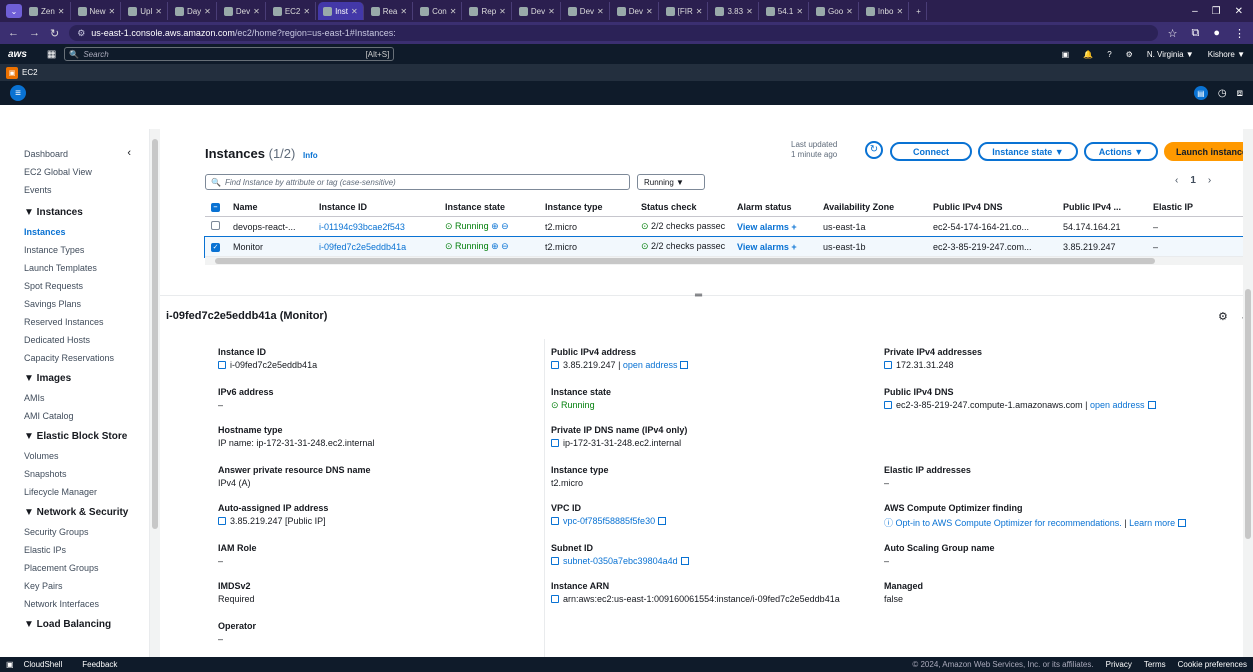 The width and height of the screenshot is (1253, 672). Describe the element at coordinates (54, 33) in the screenshot. I see `reload-icon: ↻` at that location.